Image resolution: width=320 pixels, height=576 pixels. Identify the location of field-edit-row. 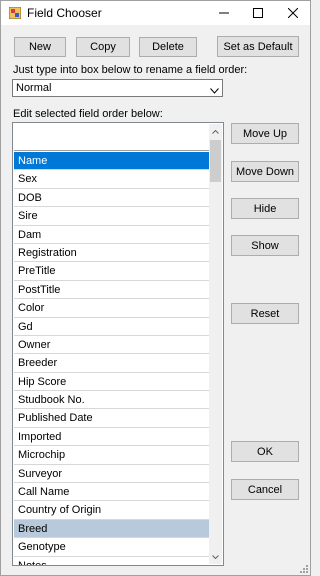
(111, 137).